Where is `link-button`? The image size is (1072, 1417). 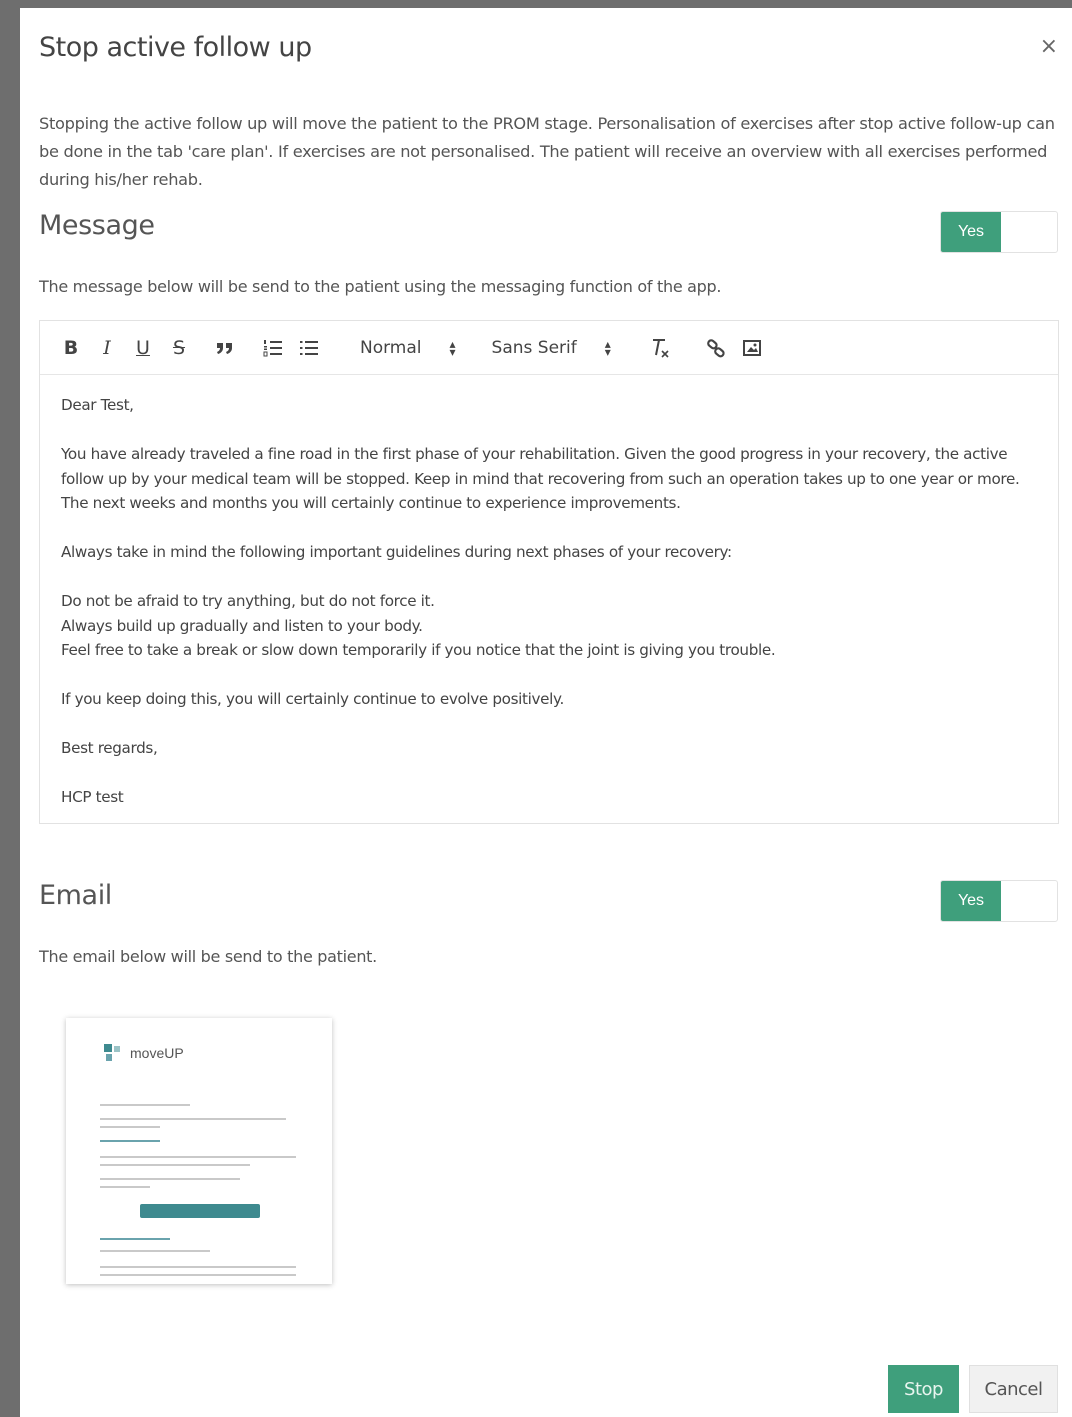
link-button is located at coordinates (716, 348).